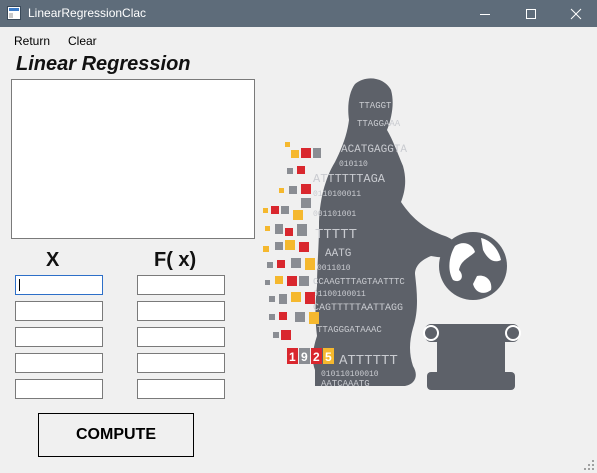 The width and height of the screenshot is (597, 473). I want to click on menu-bar: Return Clear, so click(298, 40).